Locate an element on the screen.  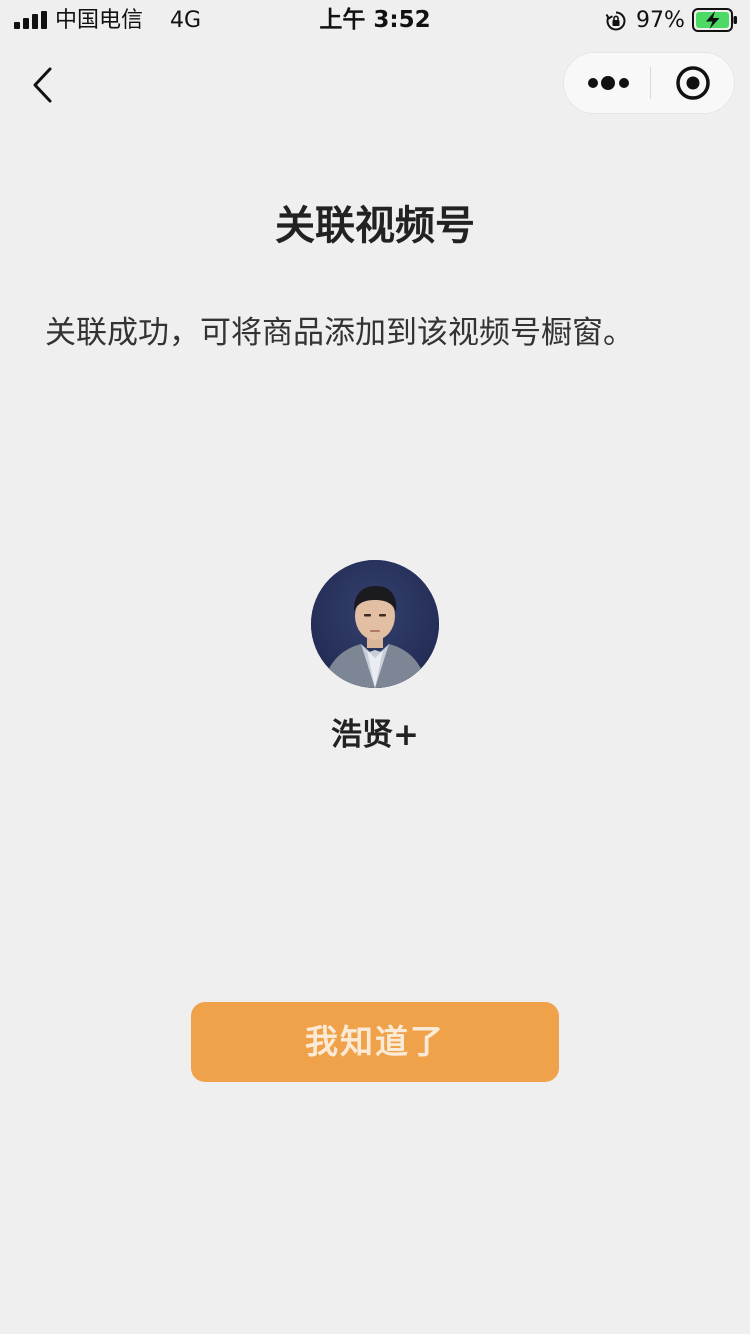
status-bar: 中国电信 4G 上午 3:52 97% is located at coordinates (375, 21).